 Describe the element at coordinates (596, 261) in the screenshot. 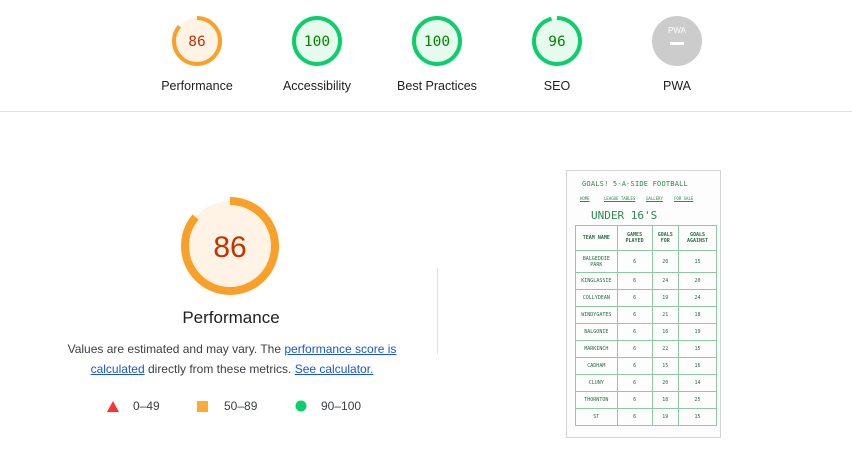

I see `table-cell: BALGEDDIE PARK` at that location.